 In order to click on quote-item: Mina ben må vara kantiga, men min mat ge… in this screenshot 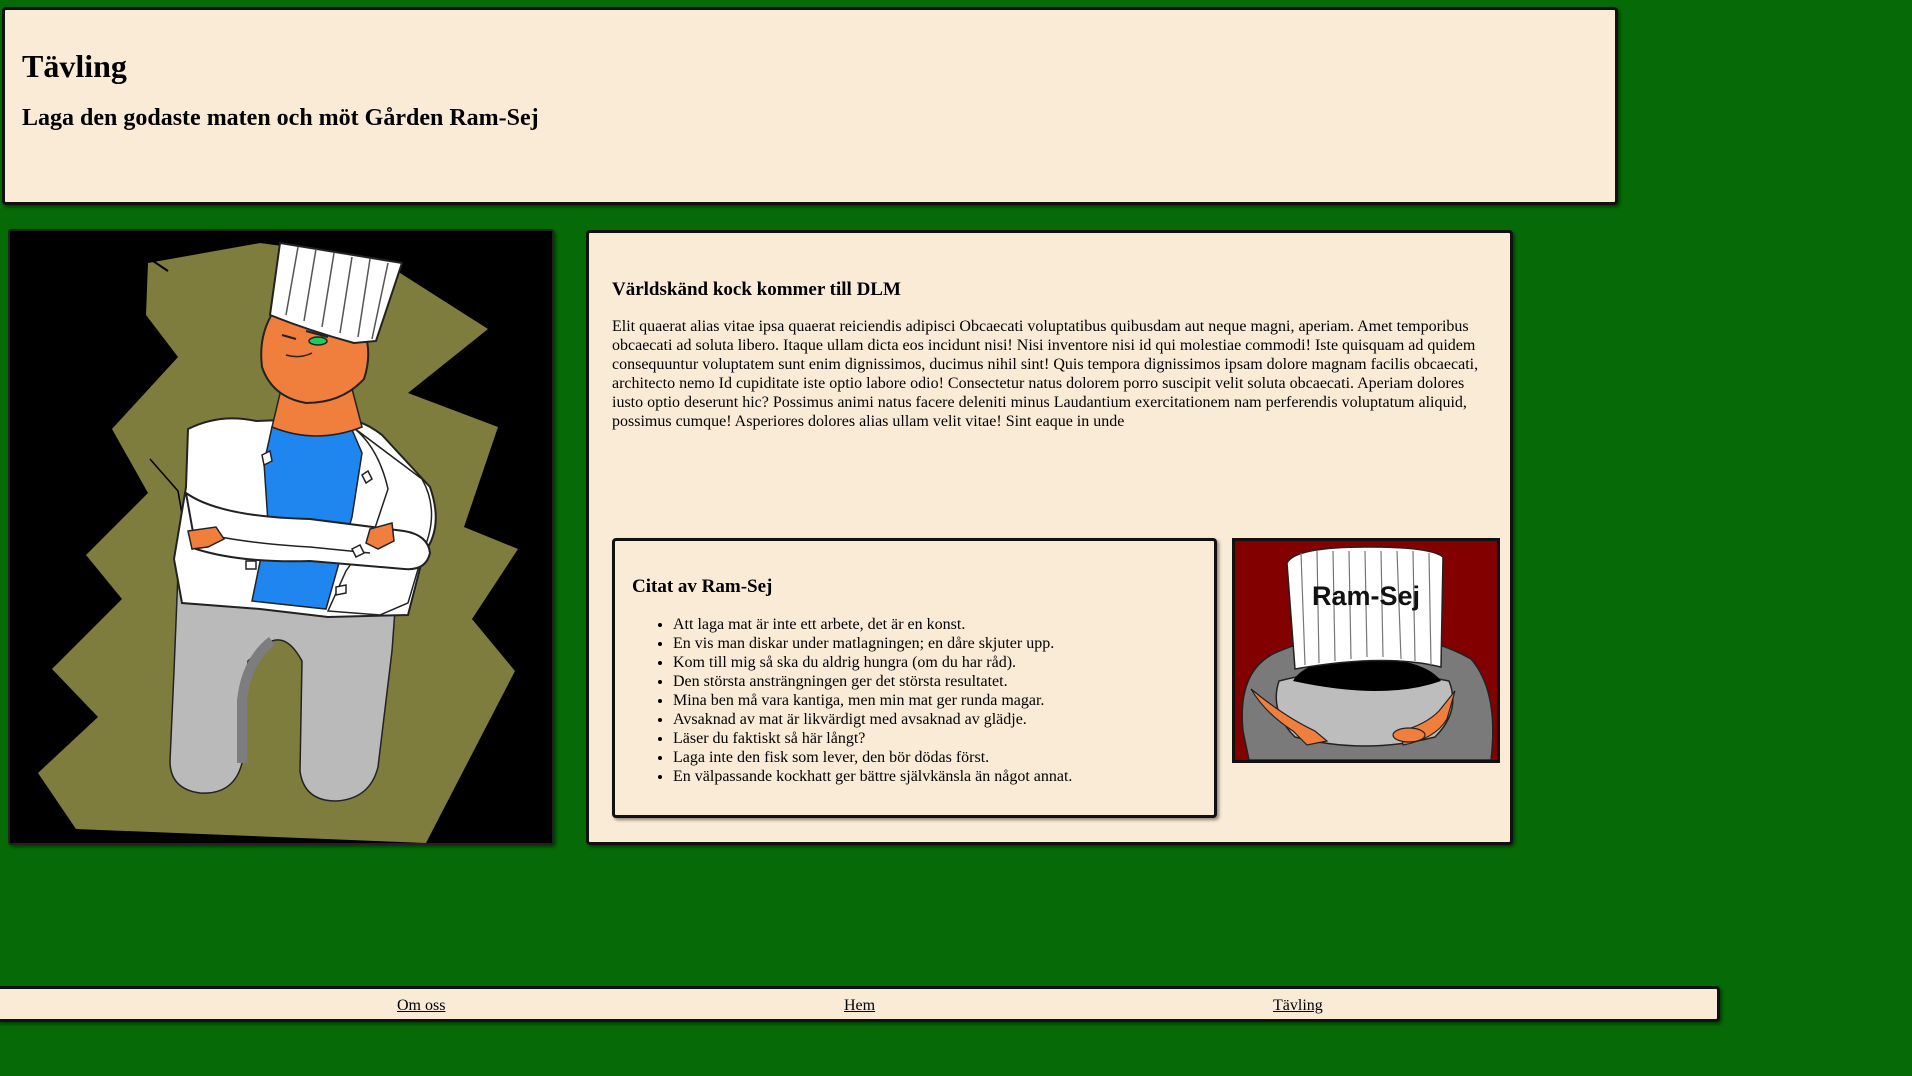, I will do `click(872, 700)`.